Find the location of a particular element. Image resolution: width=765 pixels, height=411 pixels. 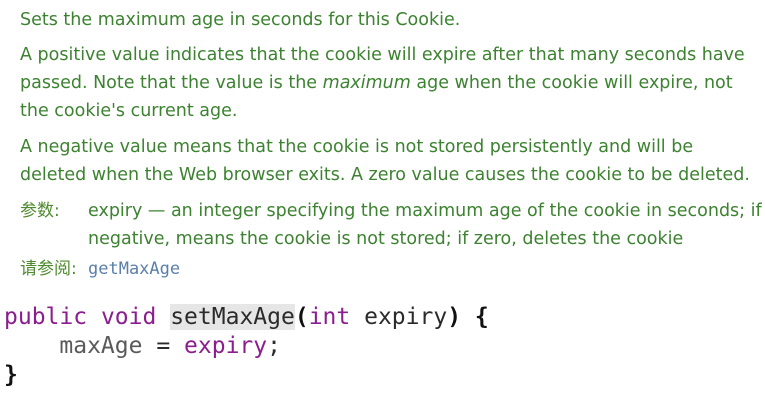

keyword-void: void is located at coordinates (128, 317).